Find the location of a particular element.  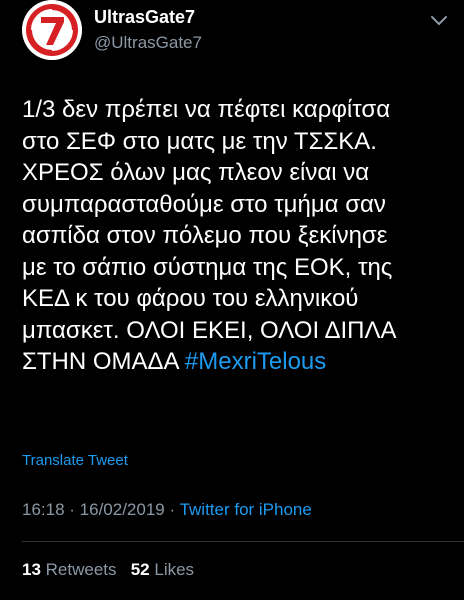

retweets-stat: 13 Retweets is located at coordinates (69, 569).